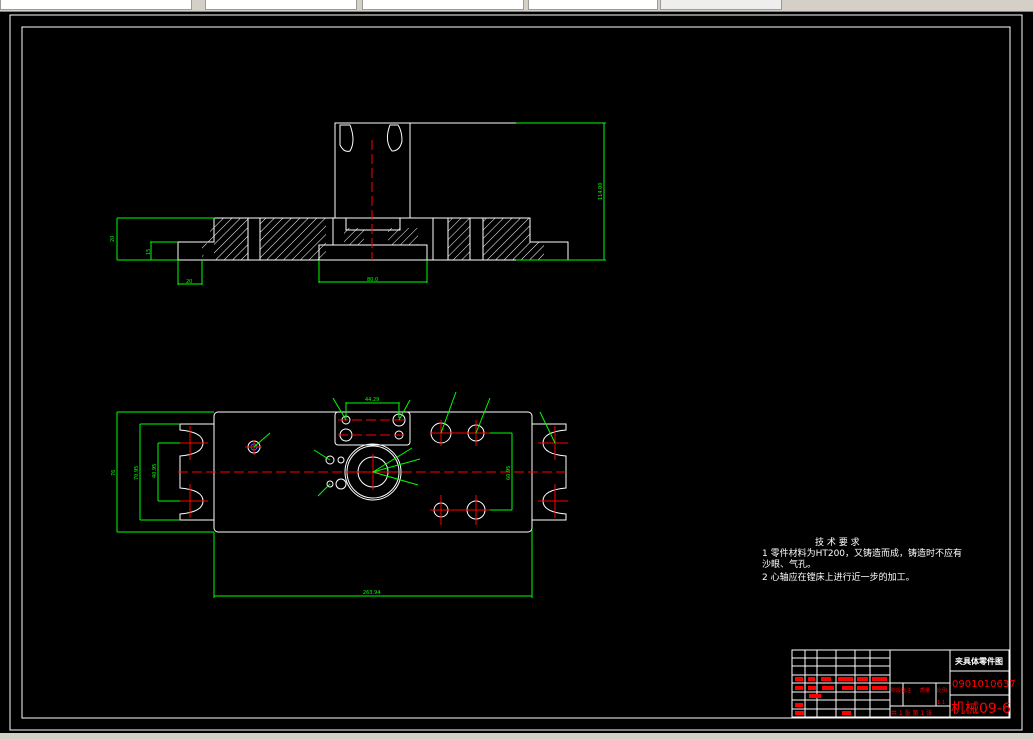  I want to click on weight-label: 质量, so click(925, 690).